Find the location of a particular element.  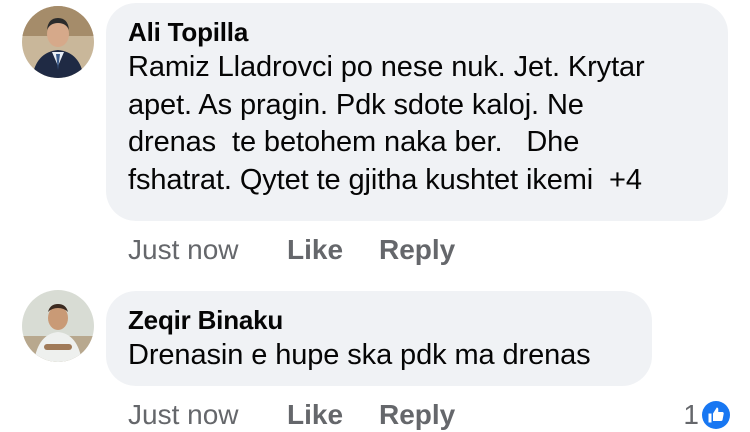

comment-text: Drenasin e hupe ska pdk ma drenas is located at coordinates (377, 356).